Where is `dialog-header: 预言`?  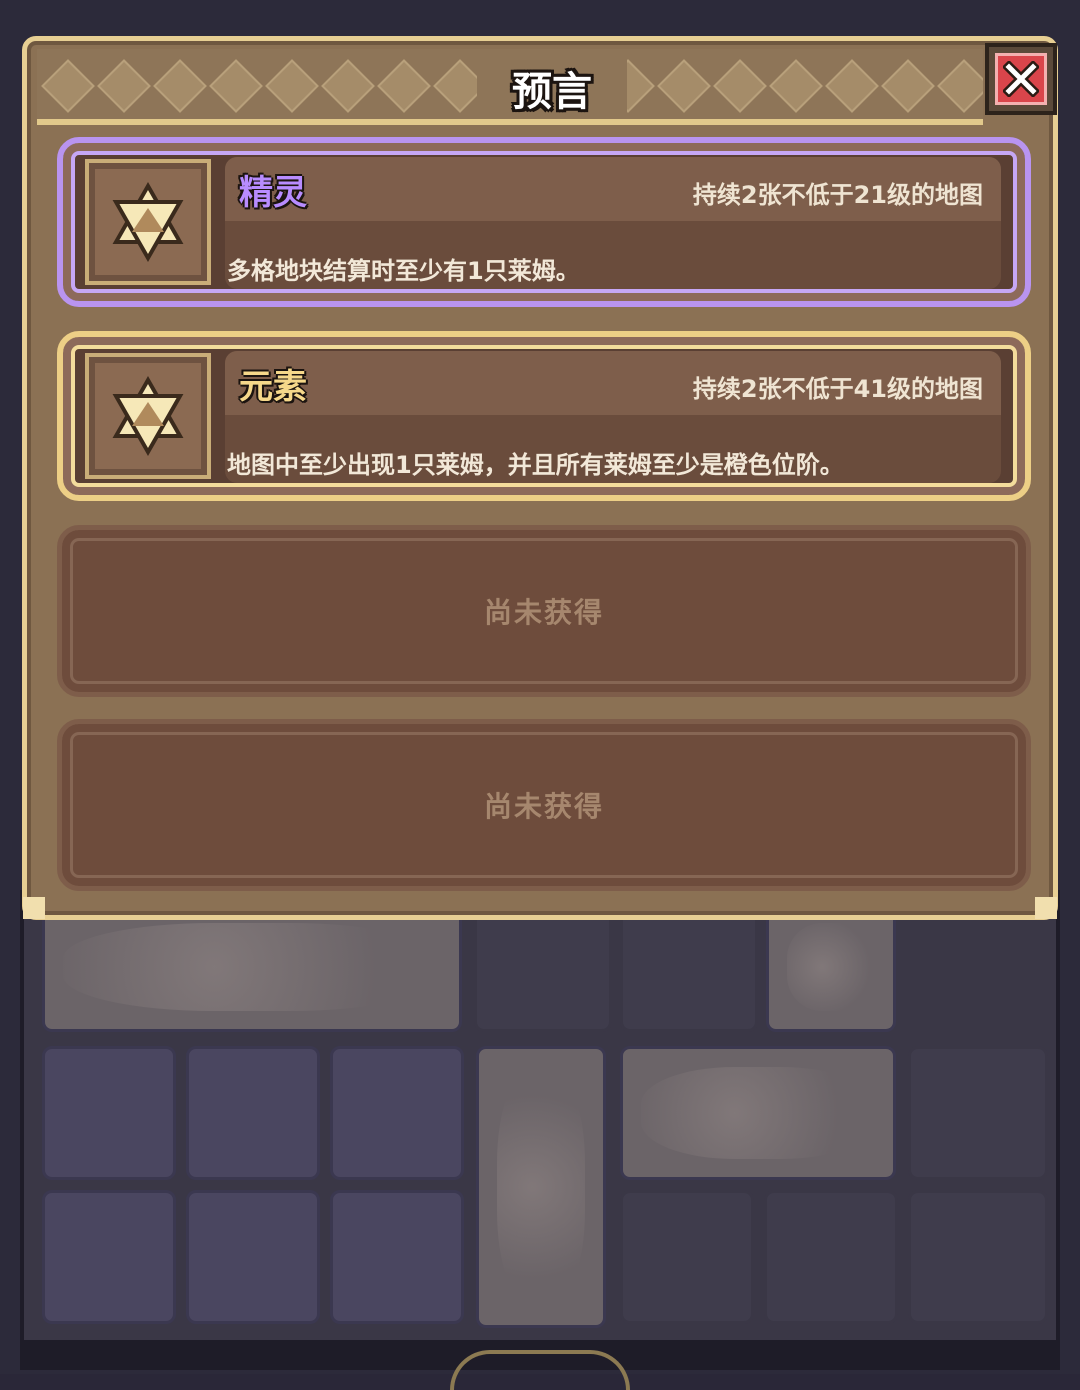 dialog-header: 预言 is located at coordinates (510, 87).